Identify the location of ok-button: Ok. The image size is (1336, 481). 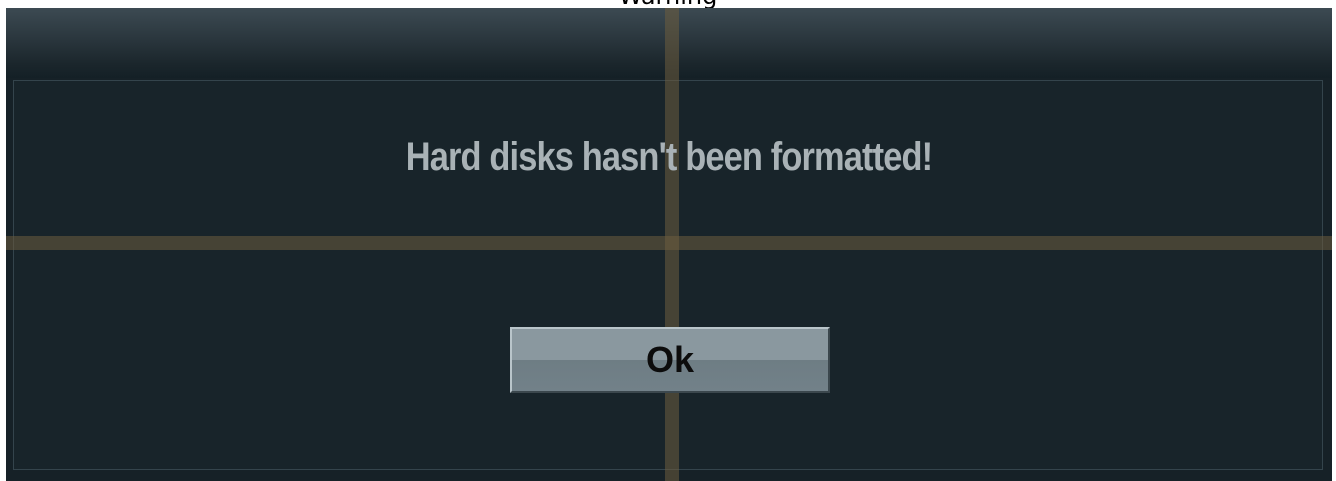
(670, 360).